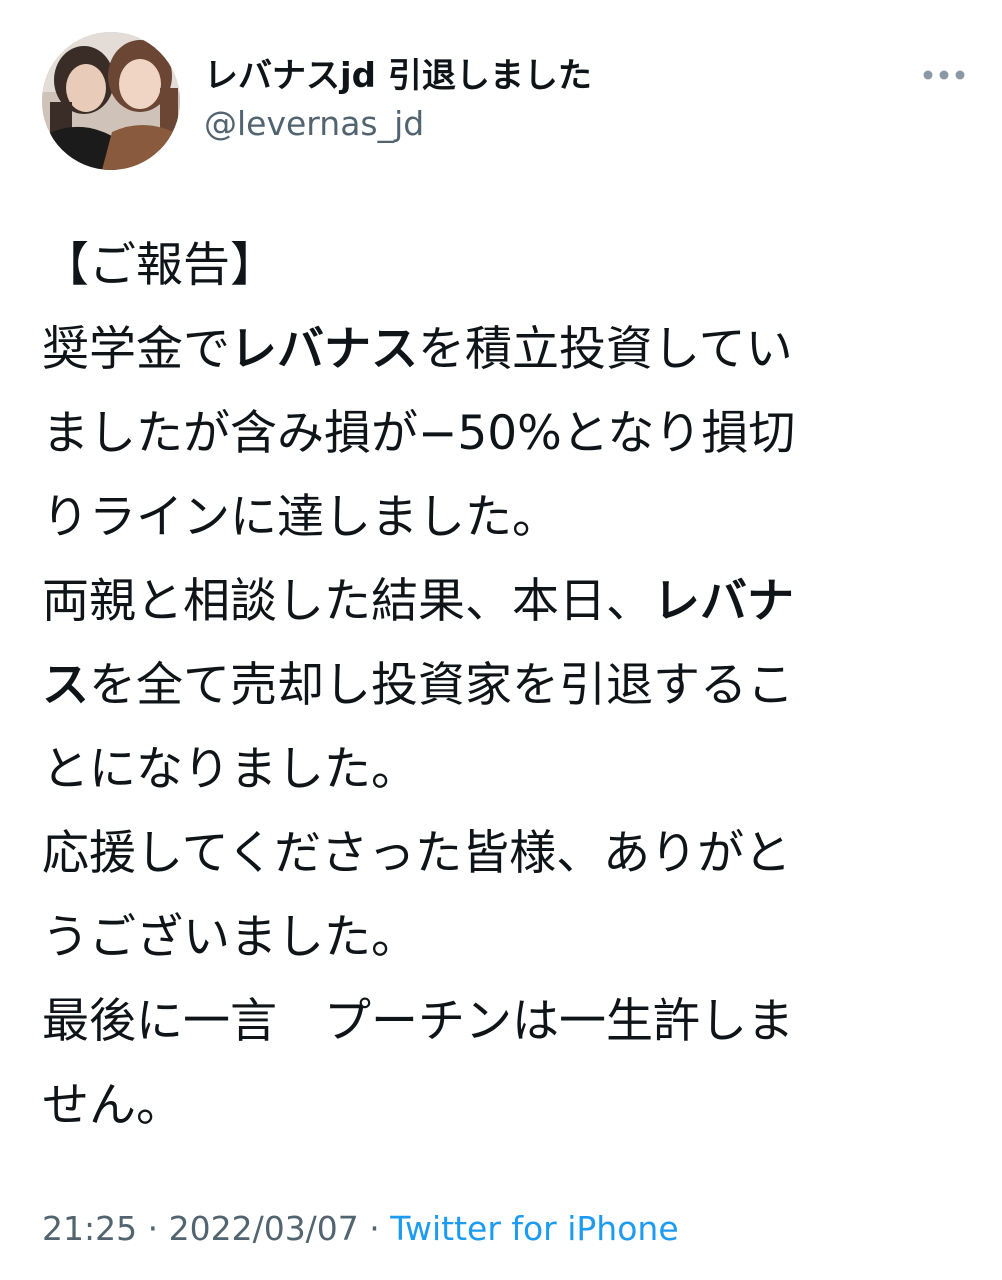 The image size is (1002, 1280). What do you see at coordinates (418, 1021) in the screenshot?
I see `tweet-text-segment: 最後に一言 プーチンは一生許しま` at bounding box center [418, 1021].